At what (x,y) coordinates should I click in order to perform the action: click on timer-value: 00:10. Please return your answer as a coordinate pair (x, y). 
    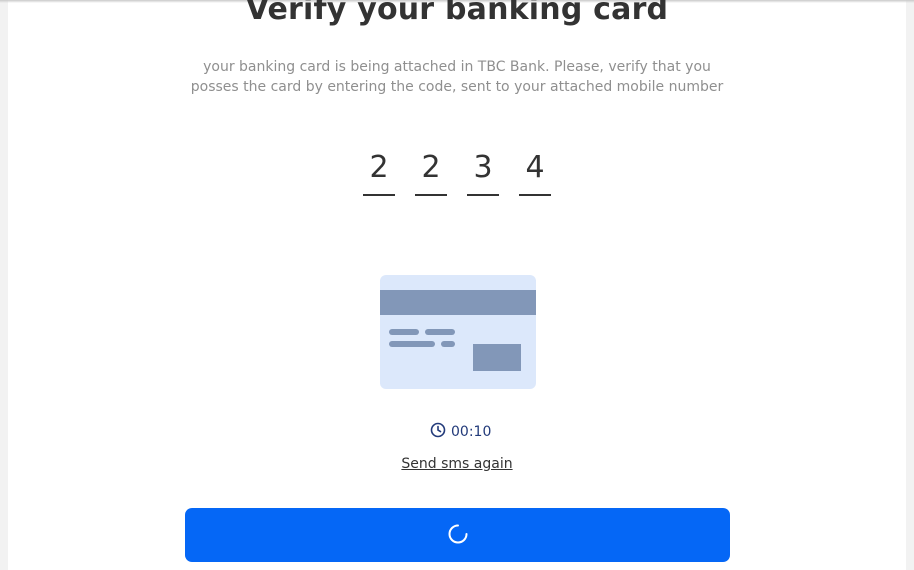
    Looking at the image, I should click on (471, 432).